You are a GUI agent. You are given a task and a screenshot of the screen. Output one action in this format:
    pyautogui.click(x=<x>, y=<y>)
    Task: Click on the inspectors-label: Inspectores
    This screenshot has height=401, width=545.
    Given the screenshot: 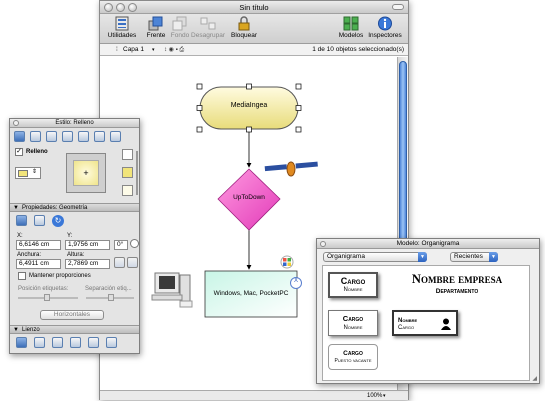 What is the action you would take?
    pyautogui.click(x=385, y=35)
    